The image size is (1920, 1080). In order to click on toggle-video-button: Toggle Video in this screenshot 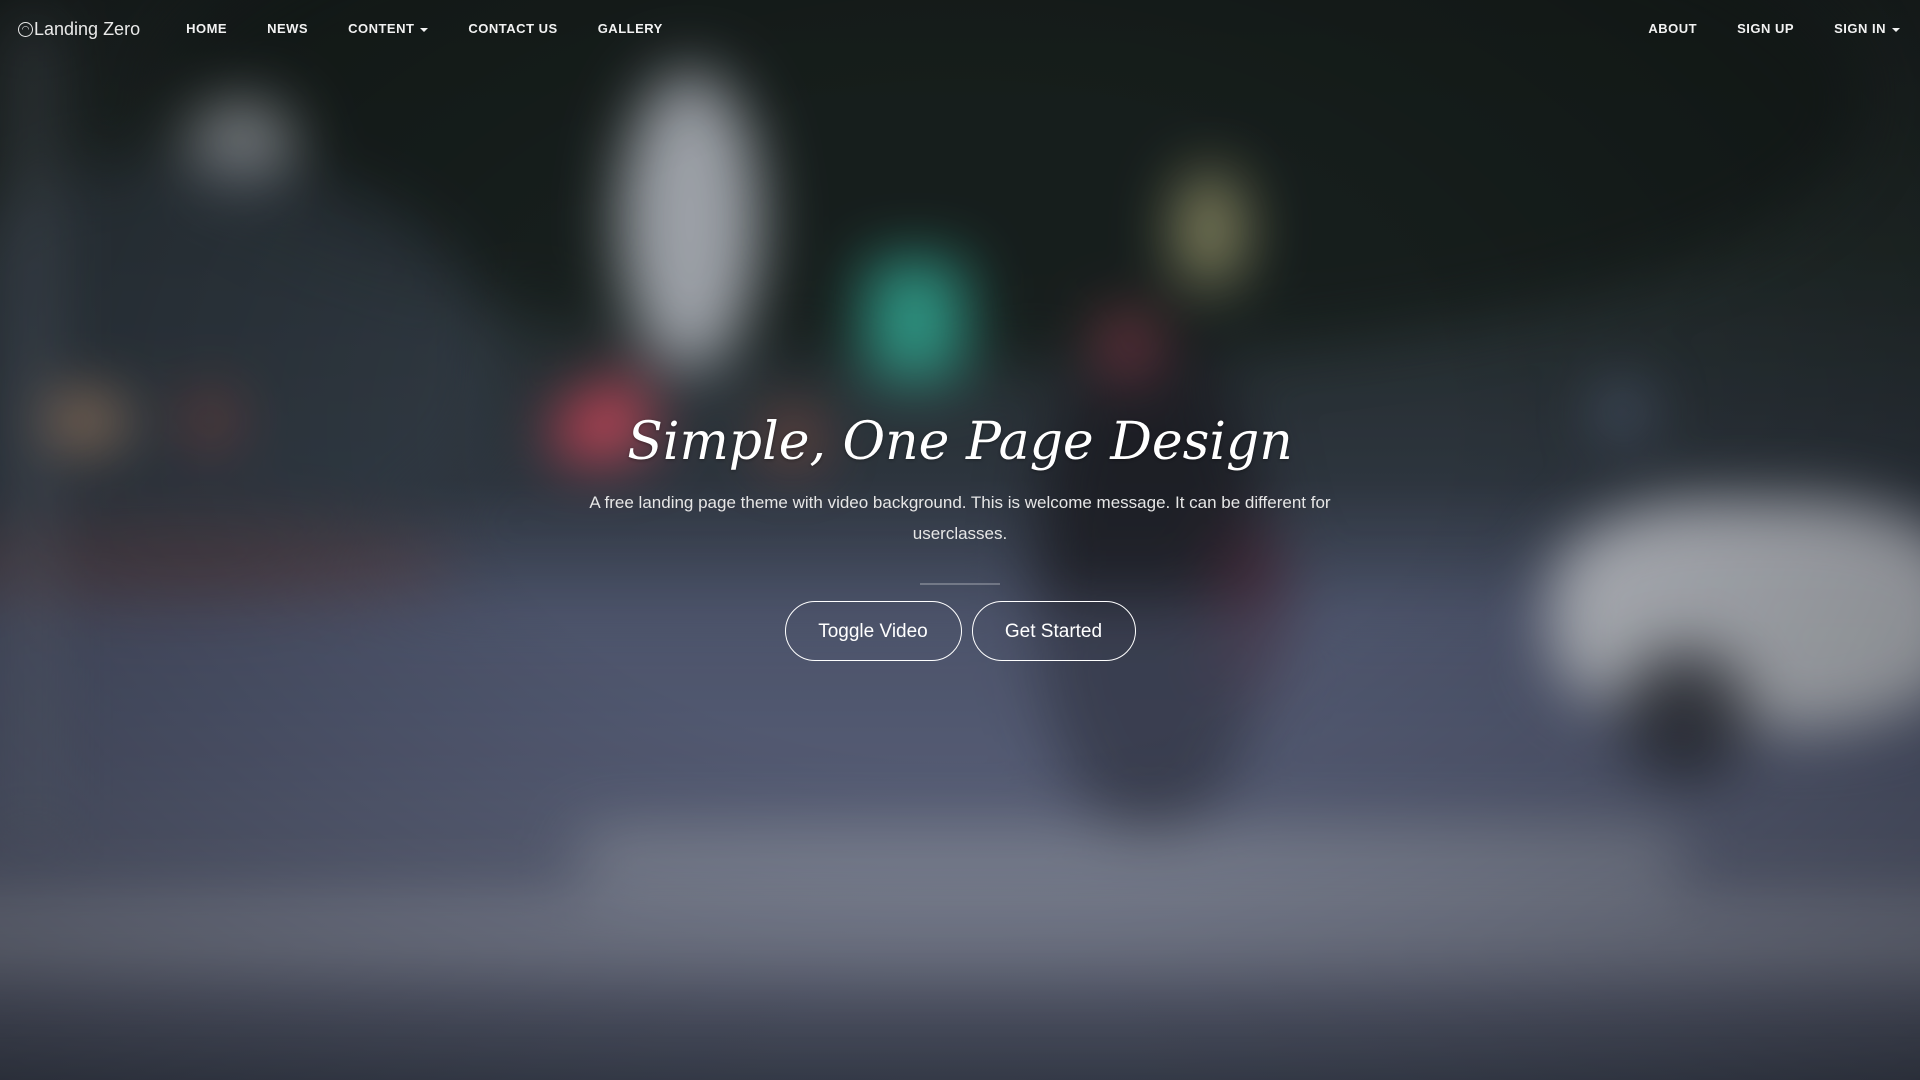, I will do `click(873, 631)`.